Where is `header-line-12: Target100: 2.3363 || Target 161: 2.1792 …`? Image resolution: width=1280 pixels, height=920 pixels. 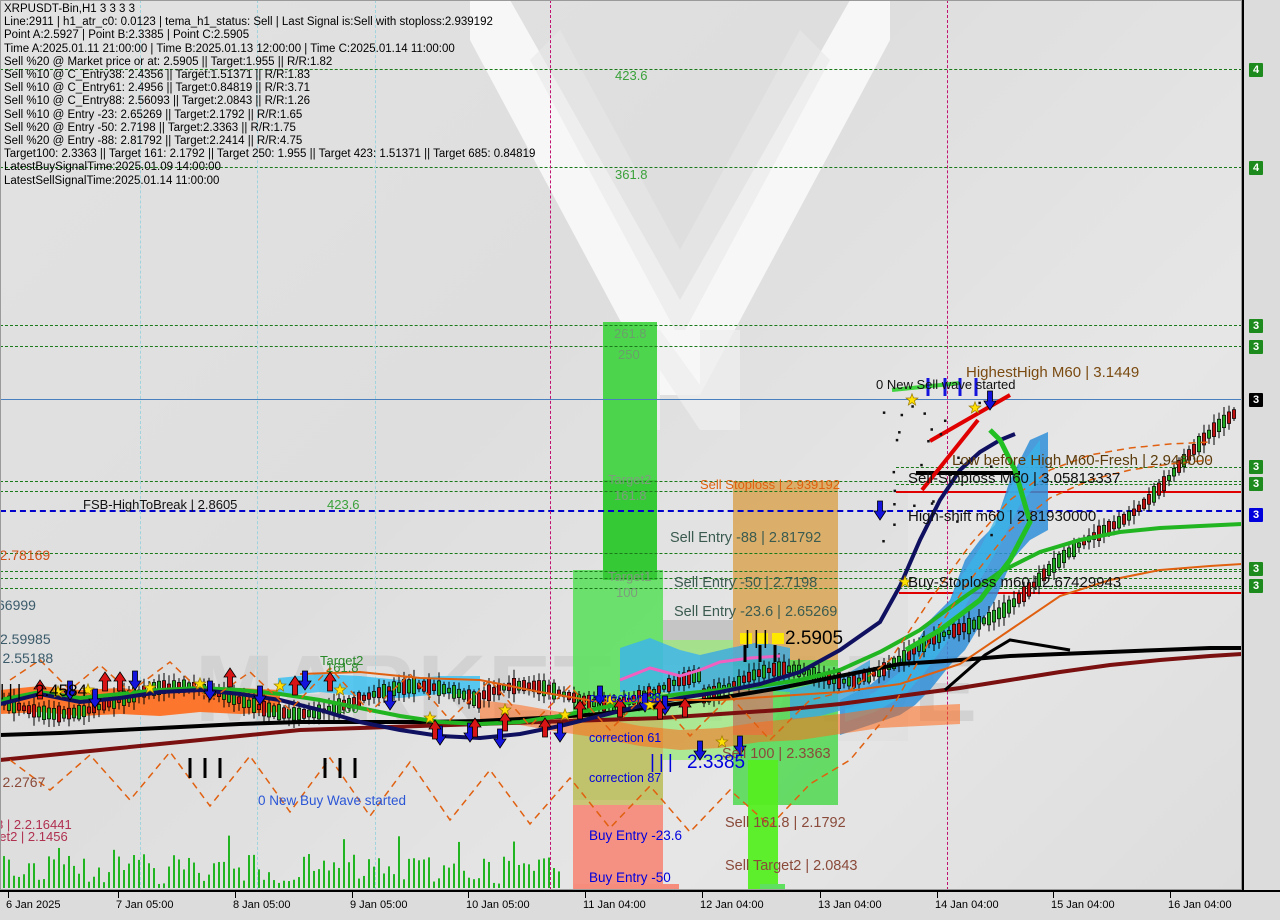
header-line-12: Target100: 2.3363 || Target 161: 2.1792 … is located at coordinates (270, 154).